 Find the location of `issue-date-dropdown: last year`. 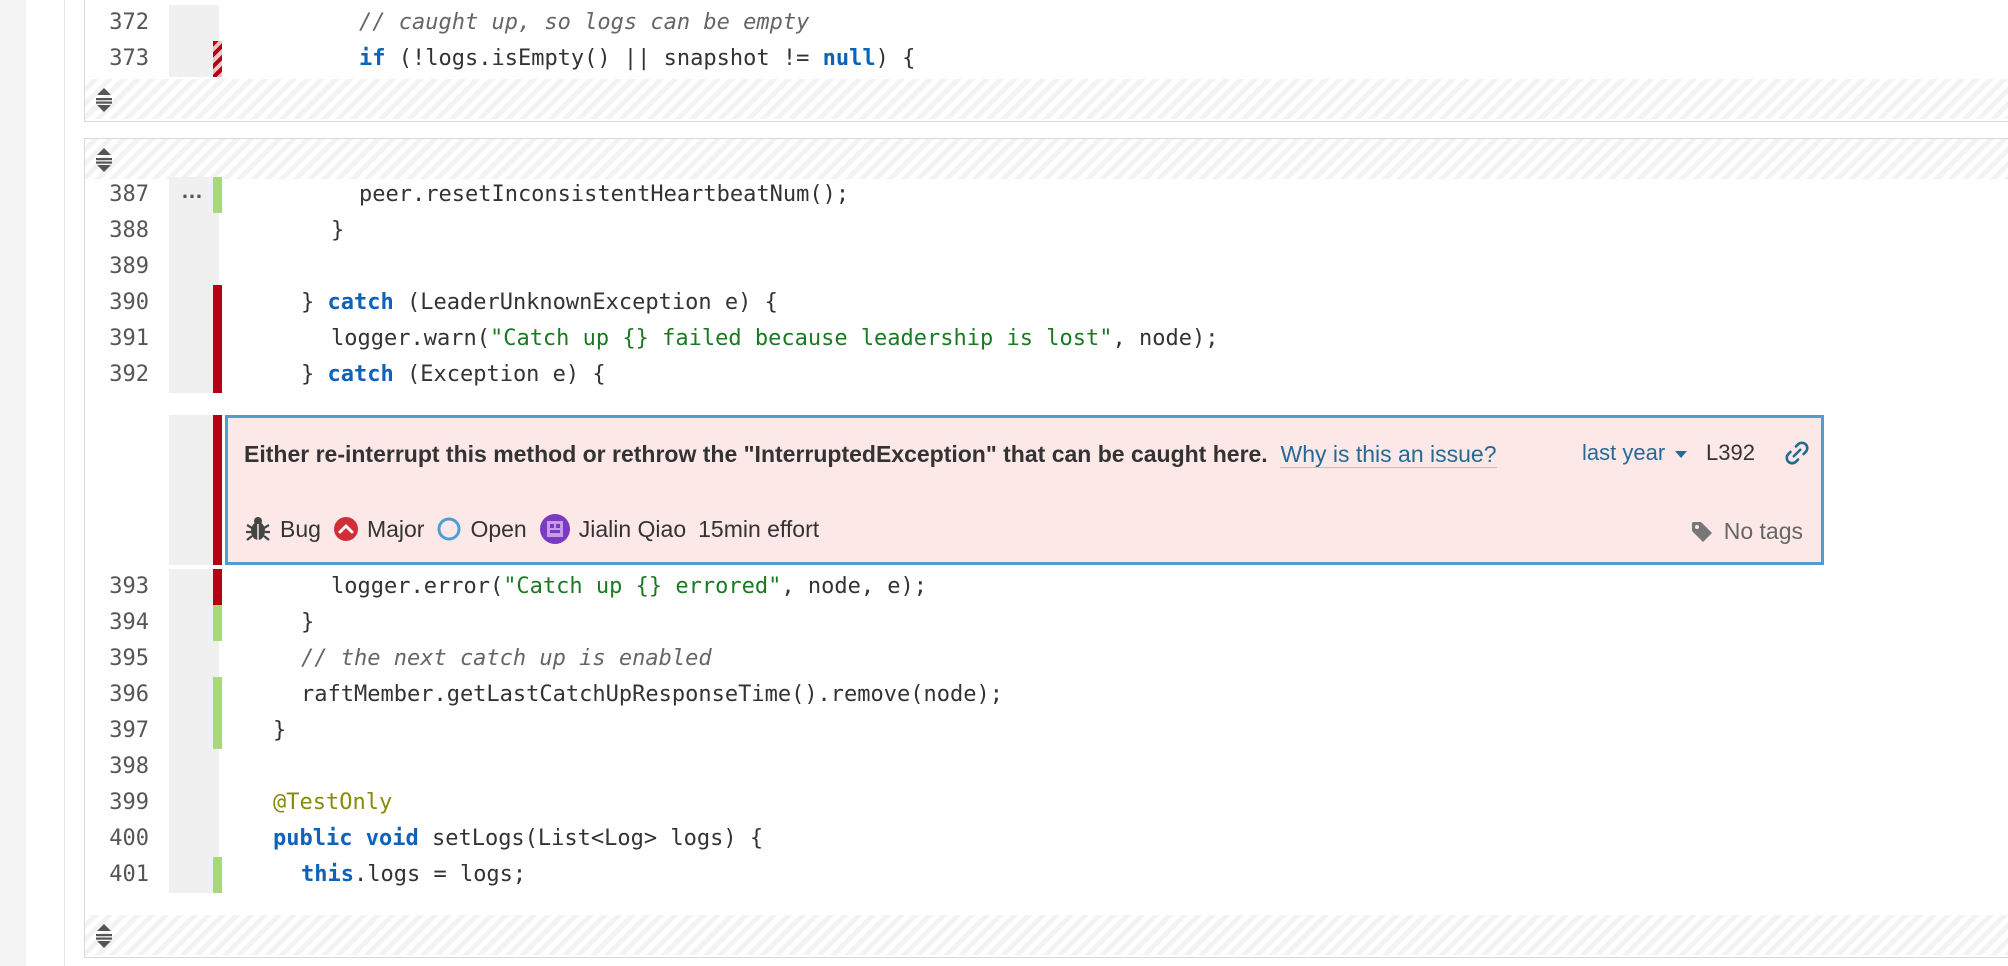

issue-date-dropdown: last year is located at coordinates (1635, 453).